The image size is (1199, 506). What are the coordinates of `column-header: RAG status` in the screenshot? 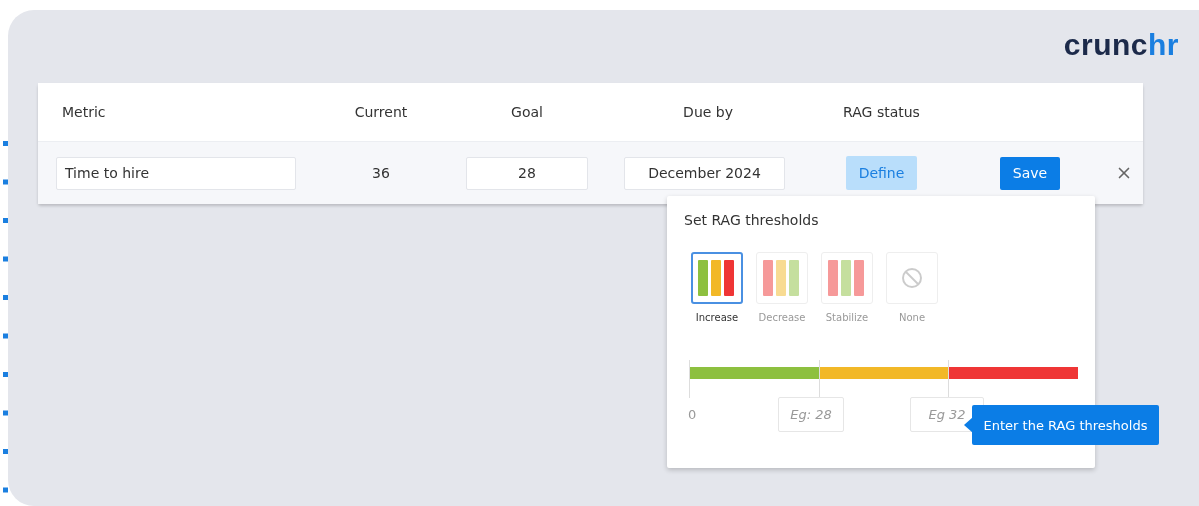 It's located at (881, 112).